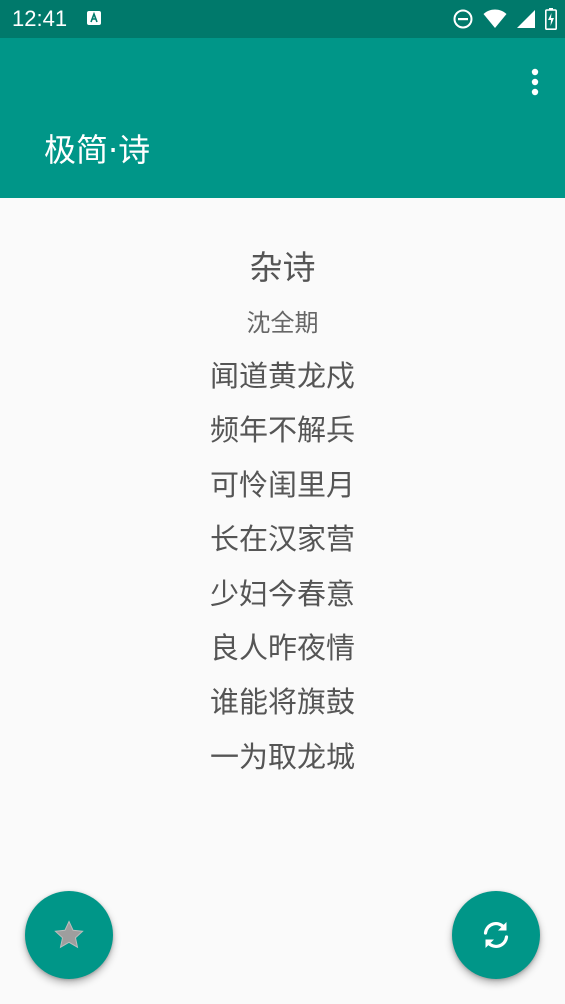 This screenshot has width=565, height=1004. What do you see at coordinates (282, 702) in the screenshot?
I see `poem-line: 谁能将旗鼓` at bounding box center [282, 702].